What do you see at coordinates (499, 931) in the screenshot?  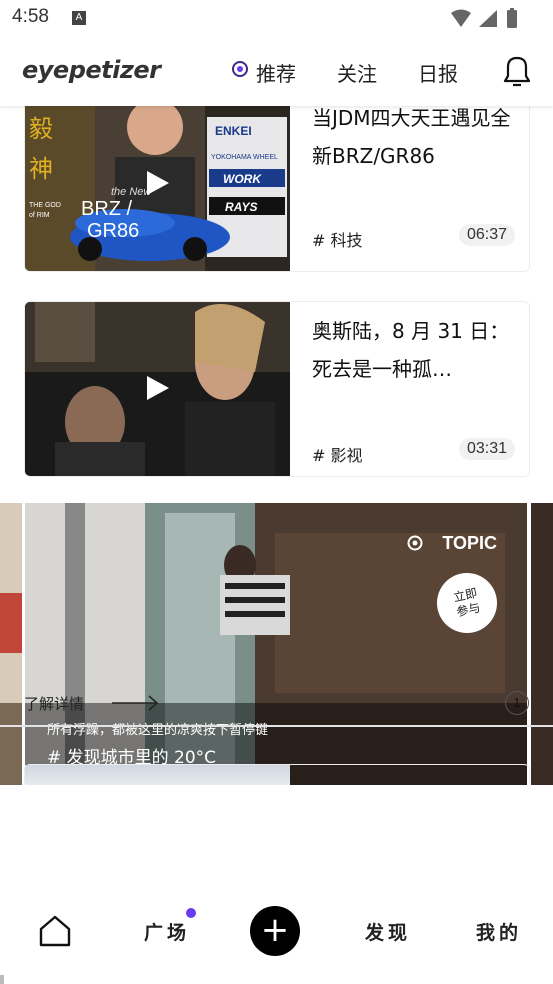 I see `nav-mine: 我的` at bounding box center [499, 931].